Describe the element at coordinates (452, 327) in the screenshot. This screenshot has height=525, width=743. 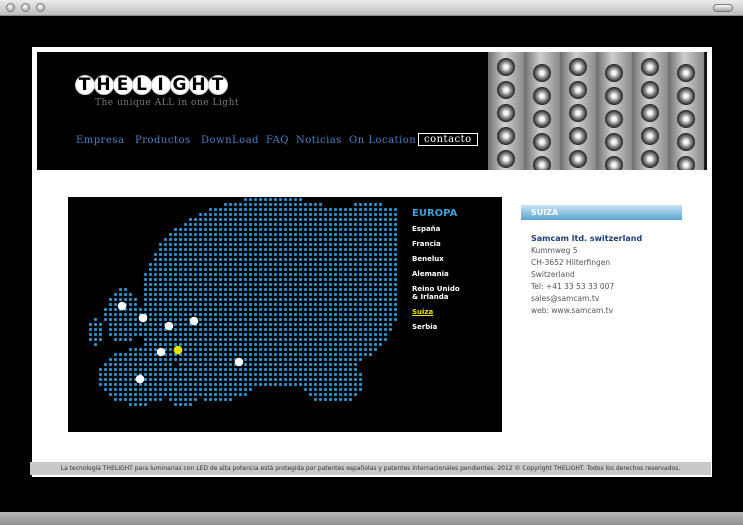
I see `country-link-serbia: Serbia` at that location.